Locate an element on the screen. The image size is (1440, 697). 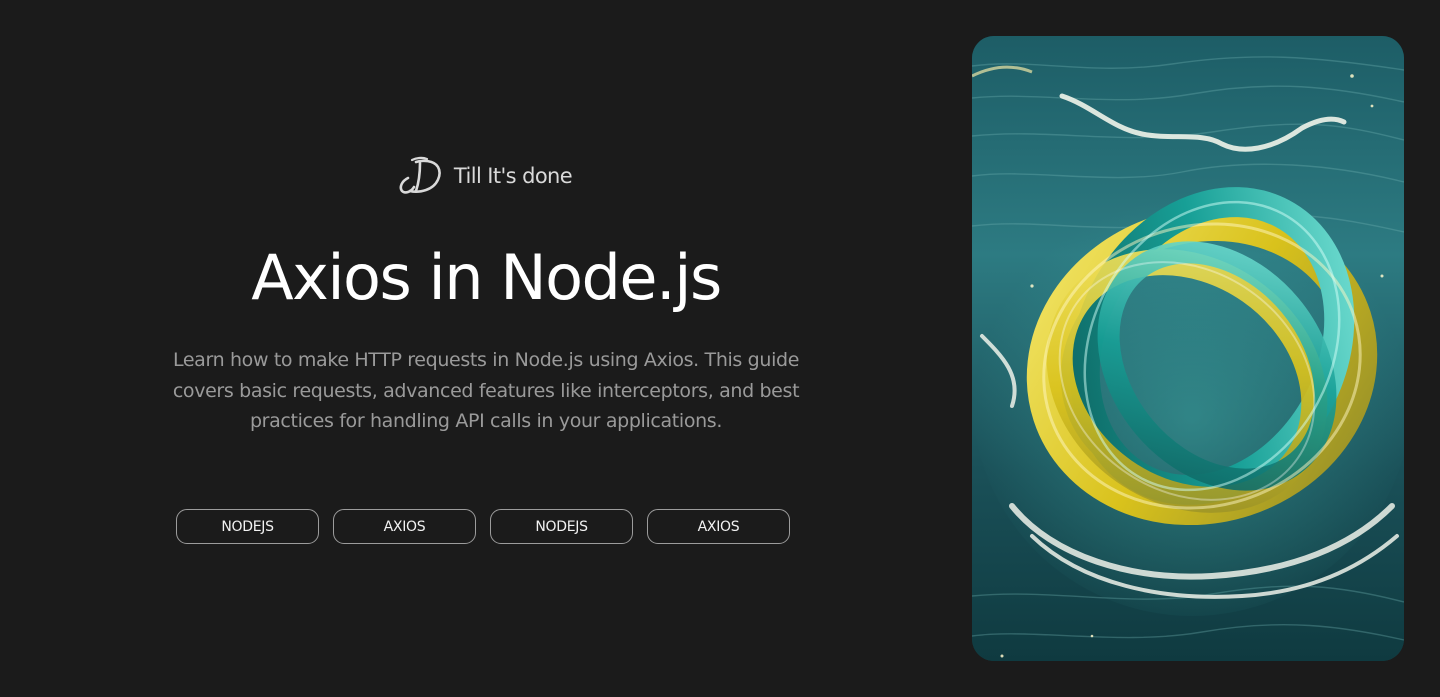
signature-d-logo-icon is located at coordinates (420, 176).